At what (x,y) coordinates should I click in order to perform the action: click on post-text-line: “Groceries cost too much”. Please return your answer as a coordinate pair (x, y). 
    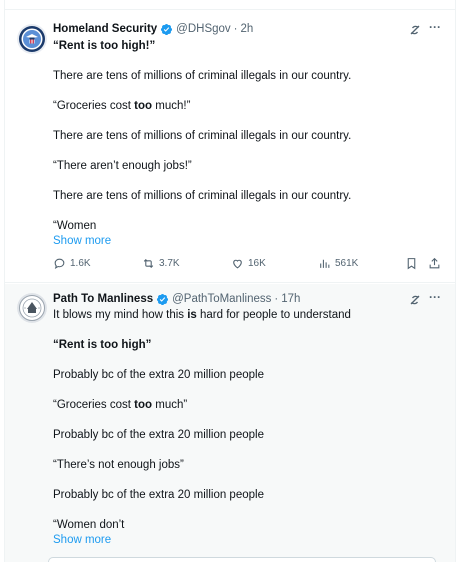
    Looking at the image, I should click on (120, 405).